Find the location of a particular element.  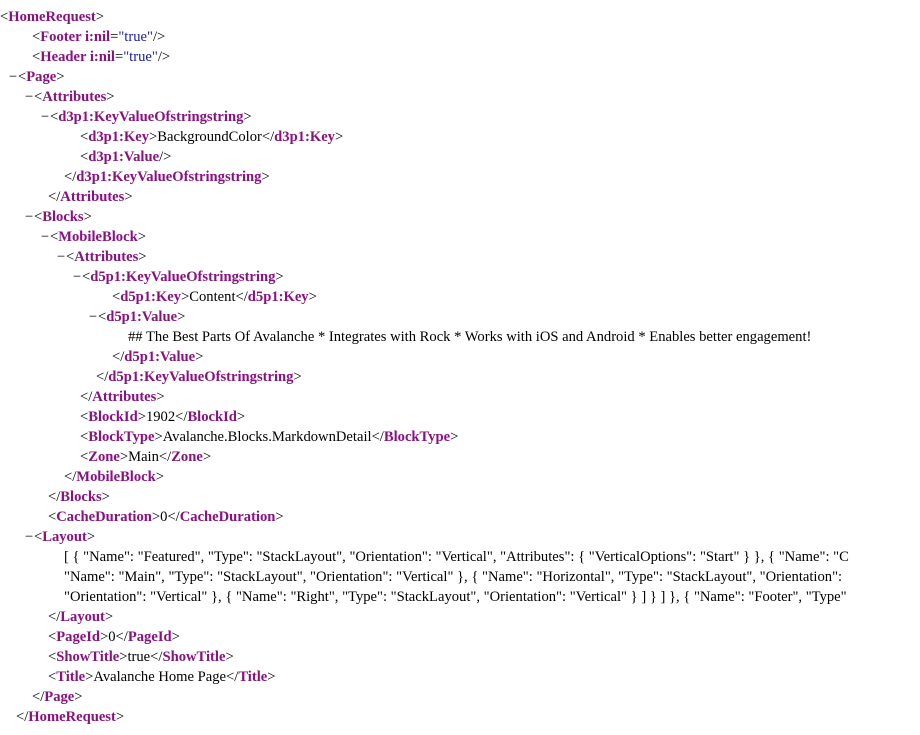

xml-tag-name: Zone is located at coordinates (187, 457).